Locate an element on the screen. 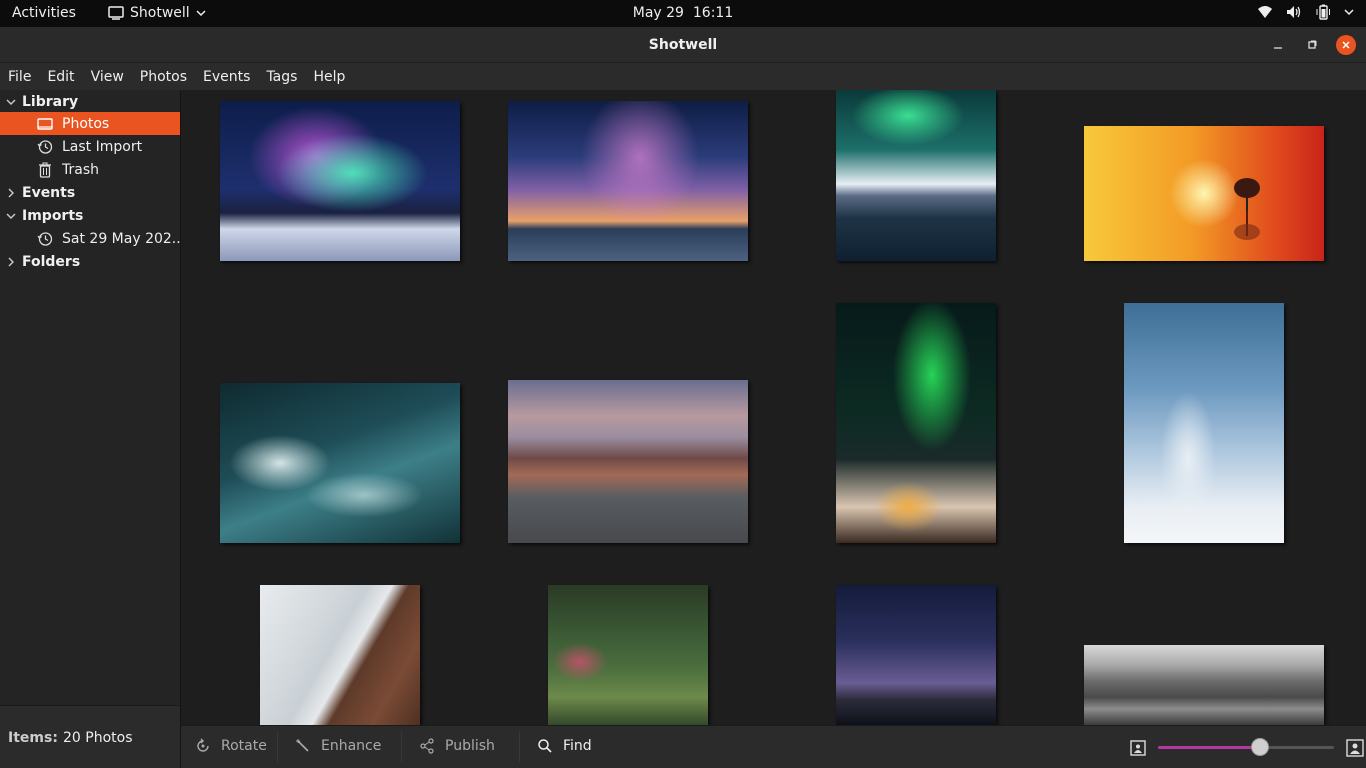 This screenshot has height=768, width=1366. volume-icon is located at coordinates (1294, 12).